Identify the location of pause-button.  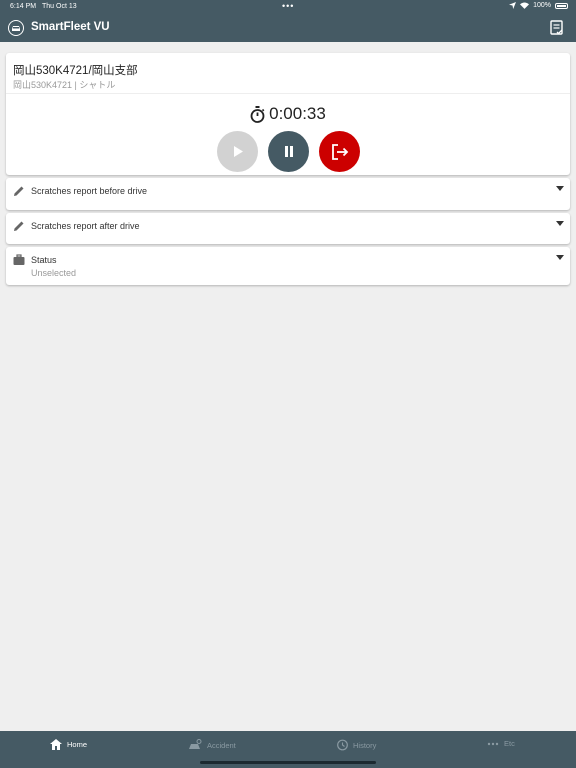
(288, 151).